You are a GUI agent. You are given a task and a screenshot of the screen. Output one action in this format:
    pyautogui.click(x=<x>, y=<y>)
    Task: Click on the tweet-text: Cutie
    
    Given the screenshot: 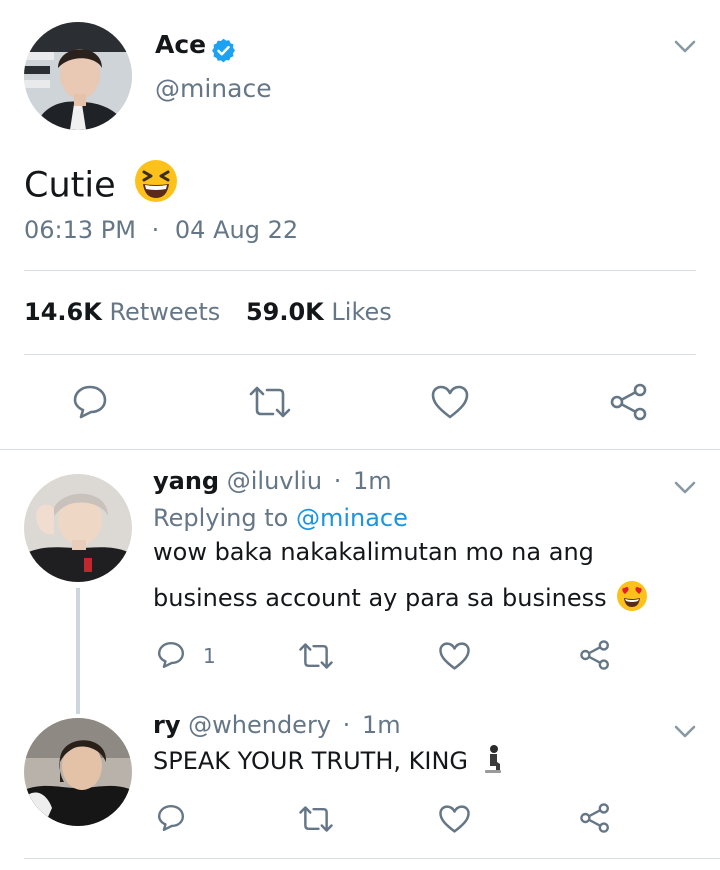 What is the action you would take?
    pyautogui.click(x=101, y=186)
    